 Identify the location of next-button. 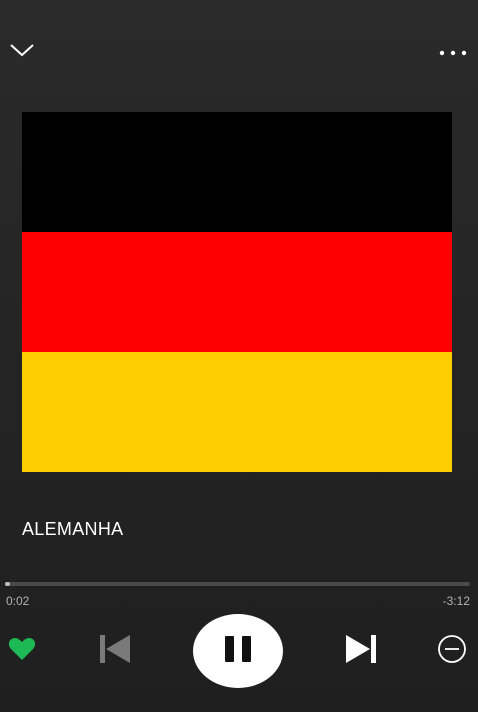
(361, 651).